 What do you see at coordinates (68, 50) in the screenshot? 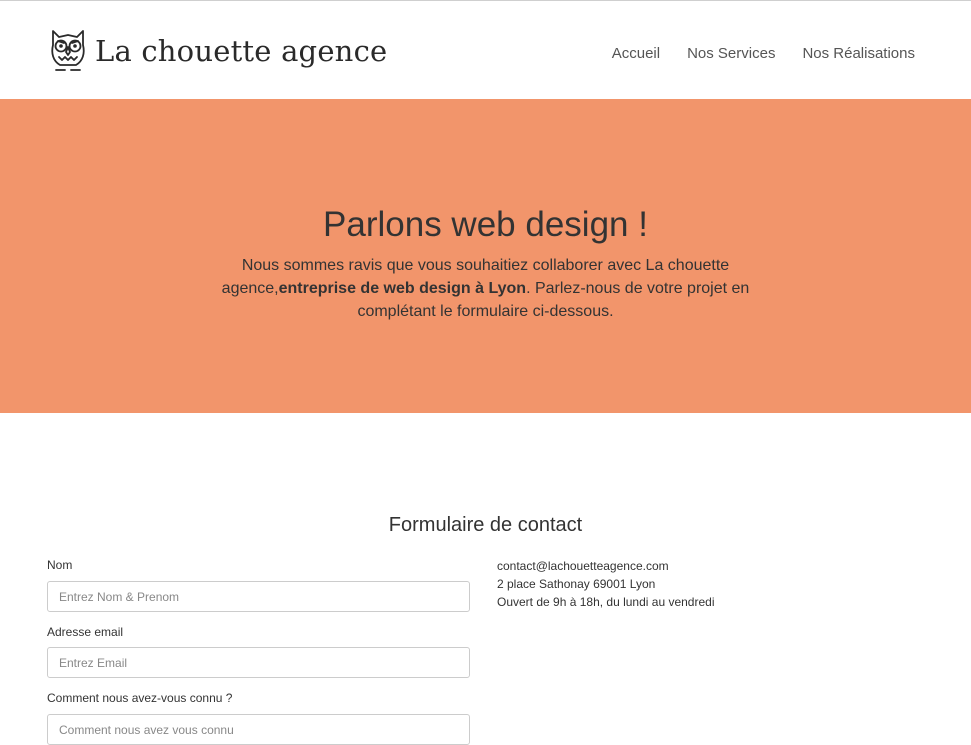
I see `owl-icon` at bounding box center [68, 50].